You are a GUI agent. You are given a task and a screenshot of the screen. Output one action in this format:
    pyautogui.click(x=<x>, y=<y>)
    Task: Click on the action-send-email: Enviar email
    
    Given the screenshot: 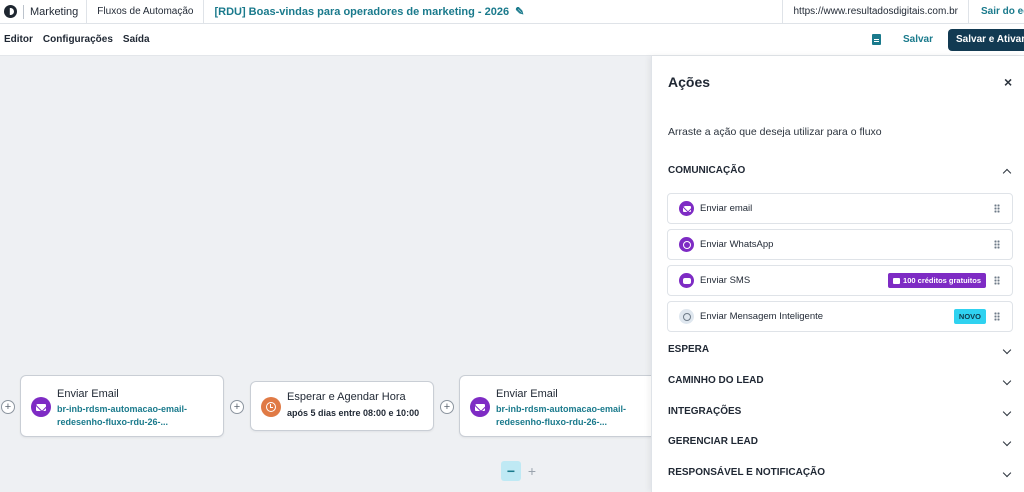 What is the action you would take?
    pyautogui.click(x=840, y=208)
    